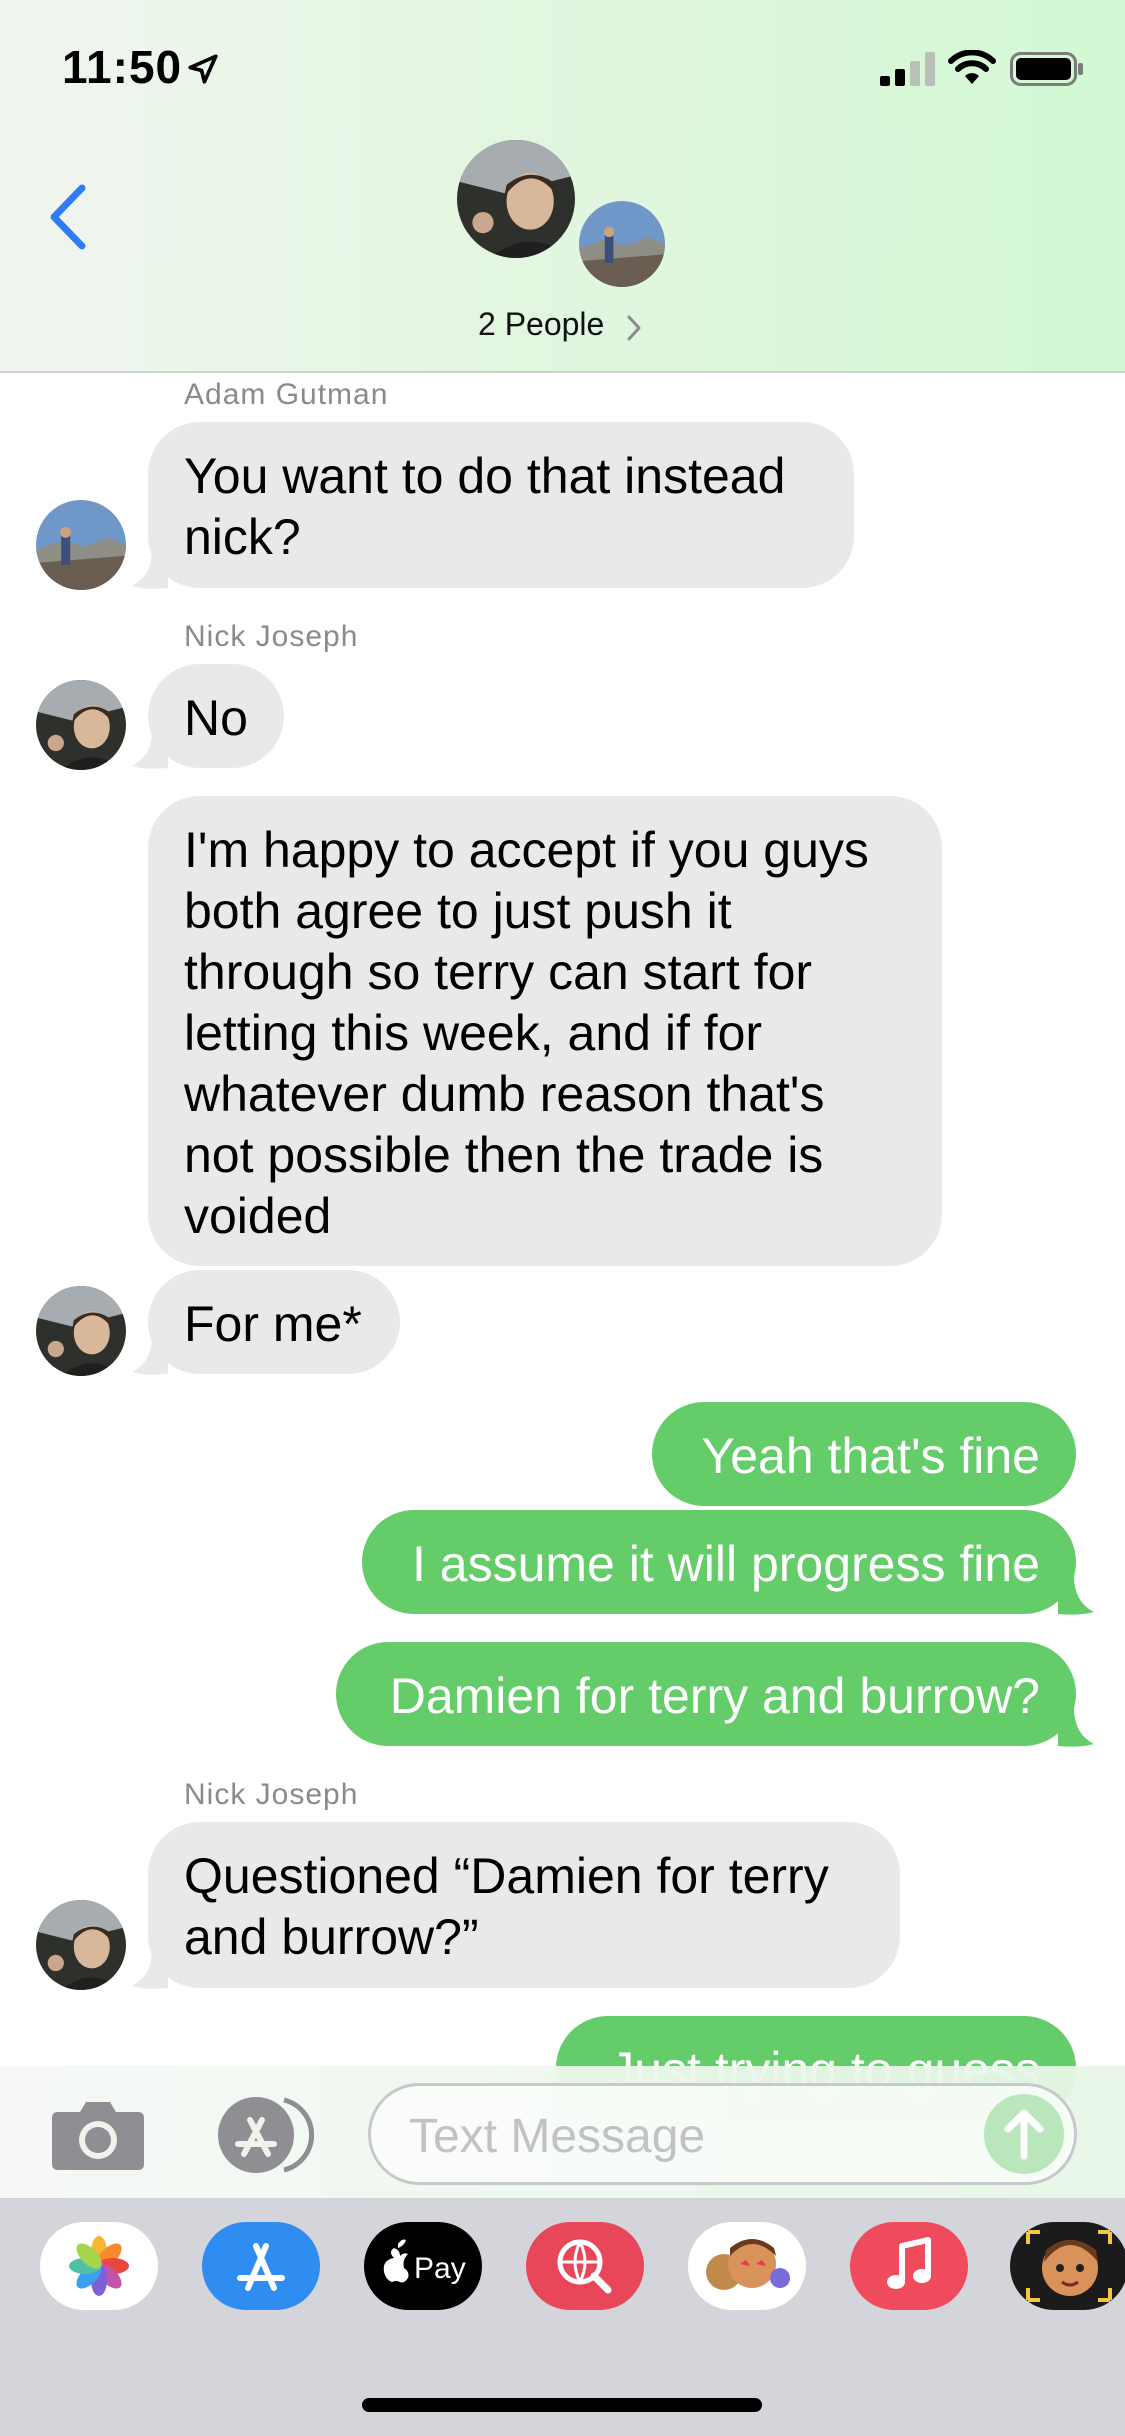 Image resolution: width=1125 pixels, height=2436 pixels. Describe the element at coordinates (99, 2266) in the screenshot. I see `photos-icon` at that location.